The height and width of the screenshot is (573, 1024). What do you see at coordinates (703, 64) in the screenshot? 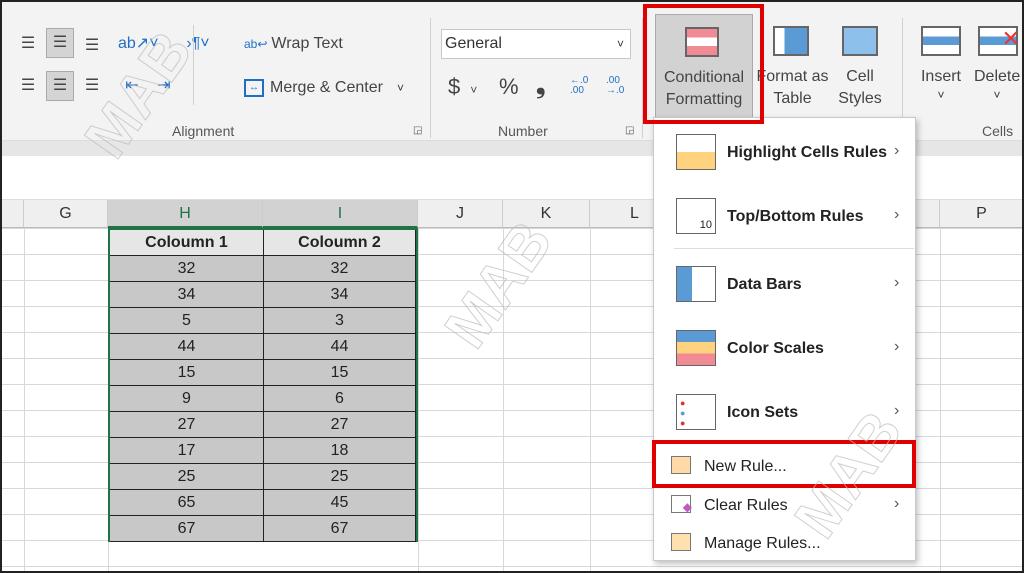
I see `highlight-box-conditional-formatting` at bounding box center [703, 64].